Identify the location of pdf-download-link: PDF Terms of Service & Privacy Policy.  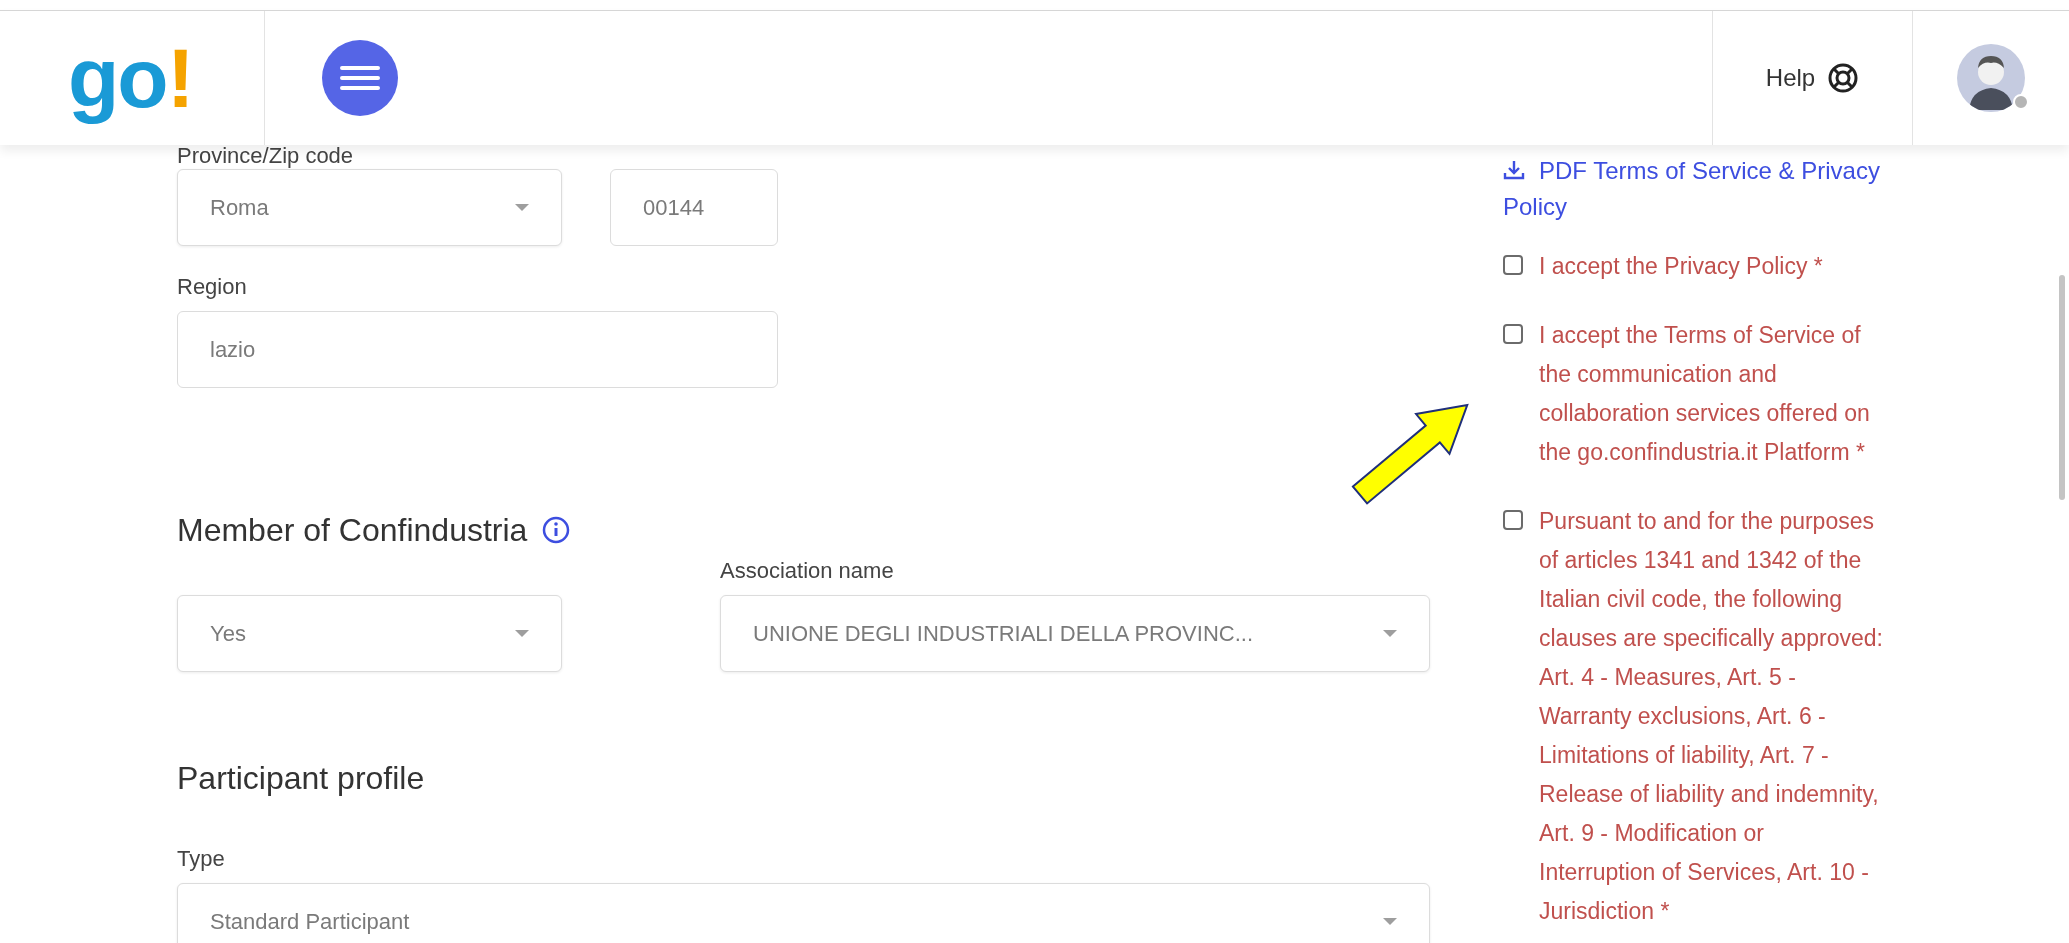
(1713, 189).